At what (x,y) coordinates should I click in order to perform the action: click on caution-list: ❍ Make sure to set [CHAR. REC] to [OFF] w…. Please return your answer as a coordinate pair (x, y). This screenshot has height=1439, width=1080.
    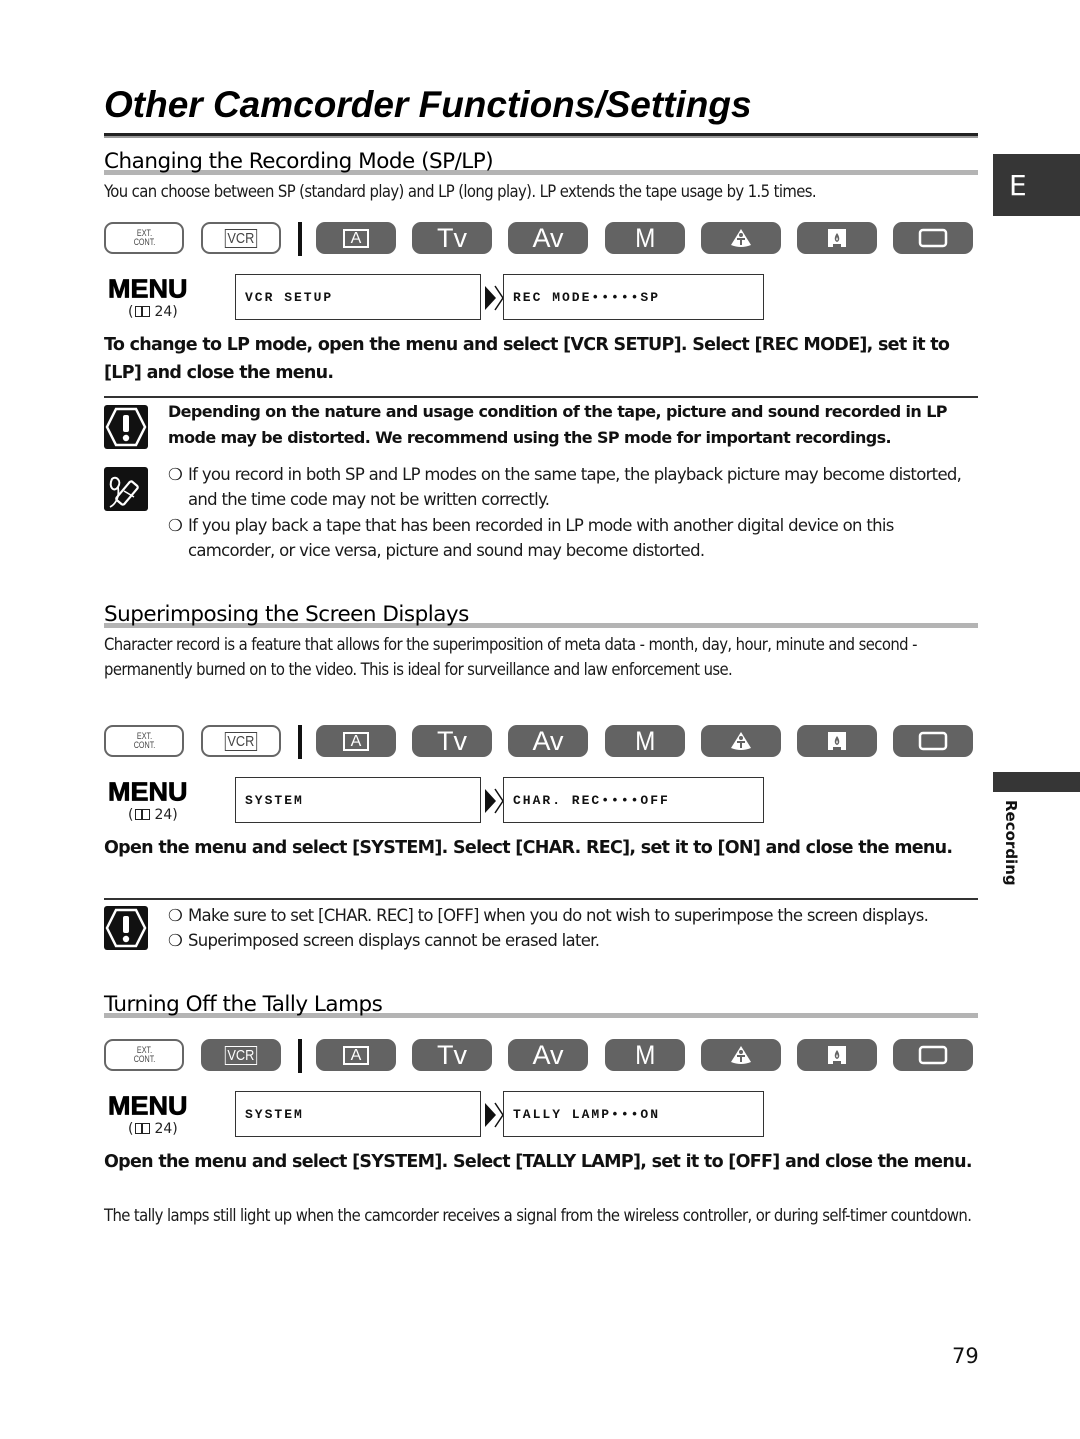
    Looking at the image, I should click on (571, 928).